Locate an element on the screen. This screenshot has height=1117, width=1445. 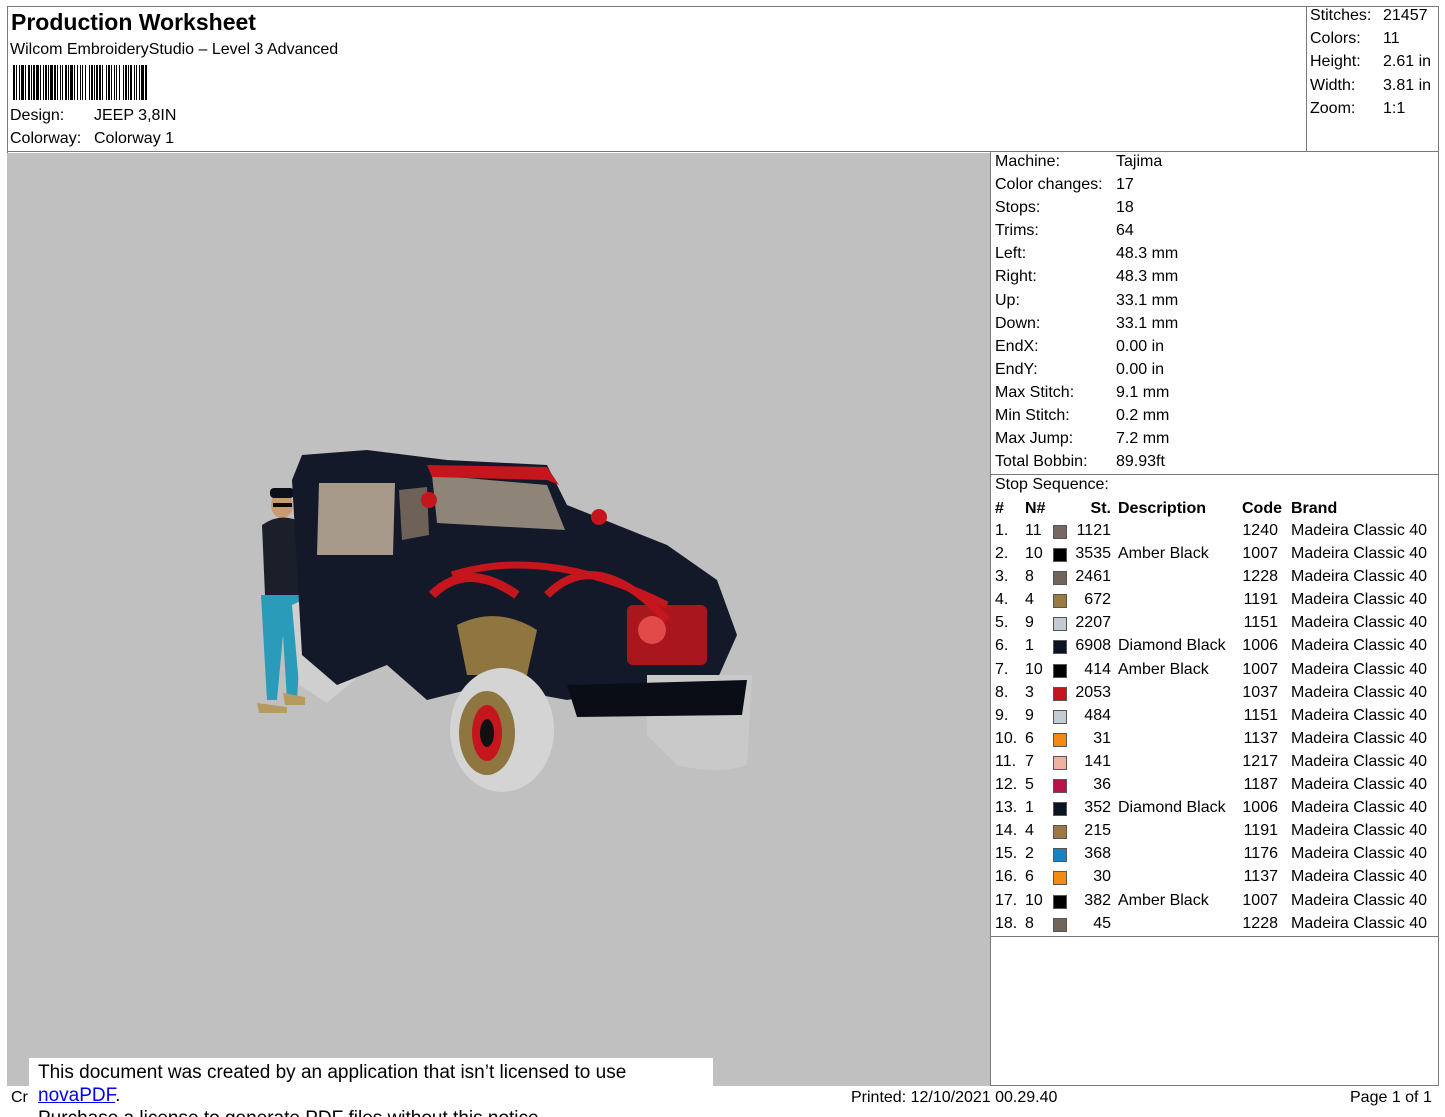
machine-value: 0.2 mm is located at coordinates (1143, 416).